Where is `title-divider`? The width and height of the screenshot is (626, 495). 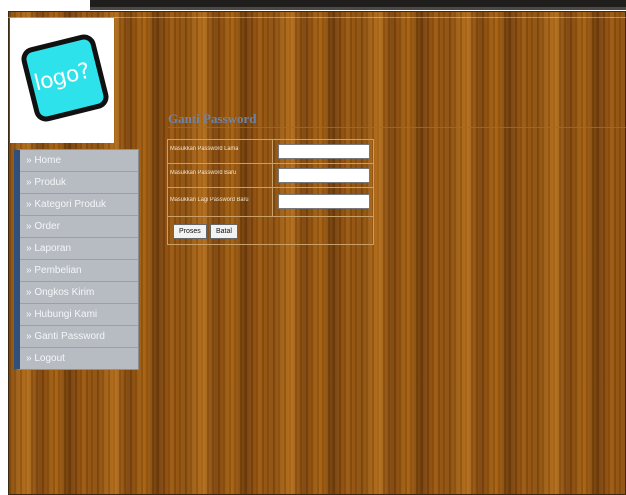 title-divider is located at coordinates (397, 127).